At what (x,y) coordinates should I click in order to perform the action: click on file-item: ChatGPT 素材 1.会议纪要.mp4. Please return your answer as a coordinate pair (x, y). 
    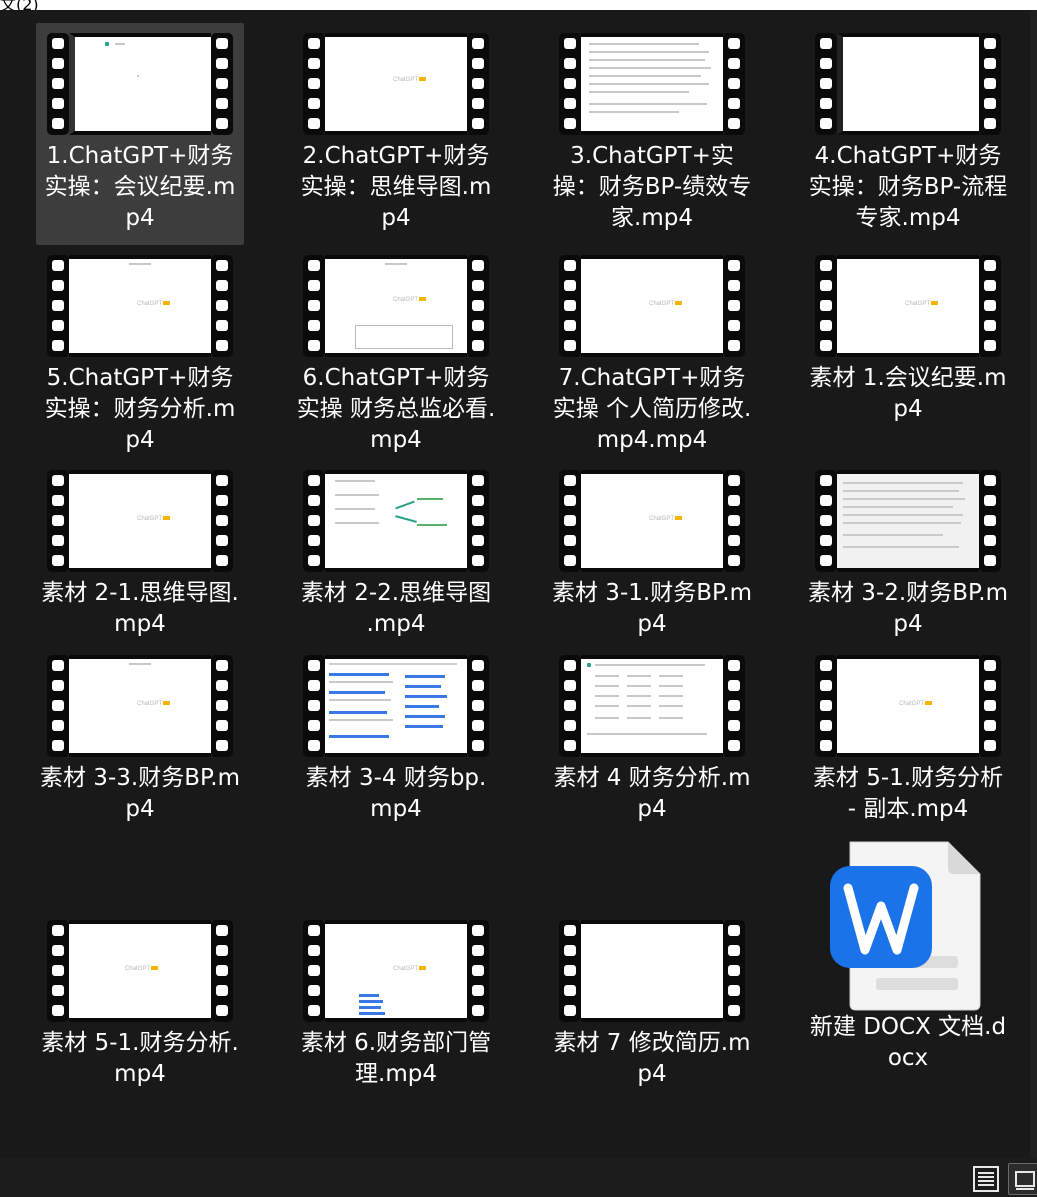
    Looking at the image, I should click on (908, 352).